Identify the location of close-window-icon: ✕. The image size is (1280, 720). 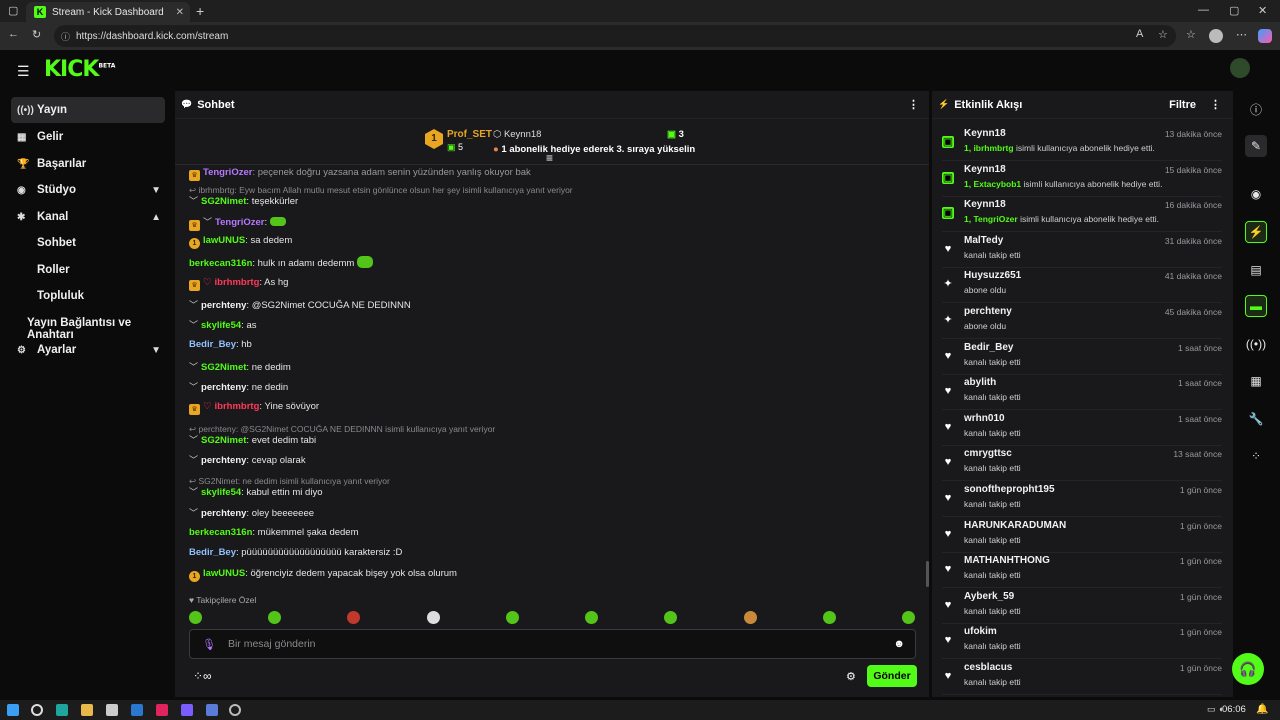
(1262, 10).